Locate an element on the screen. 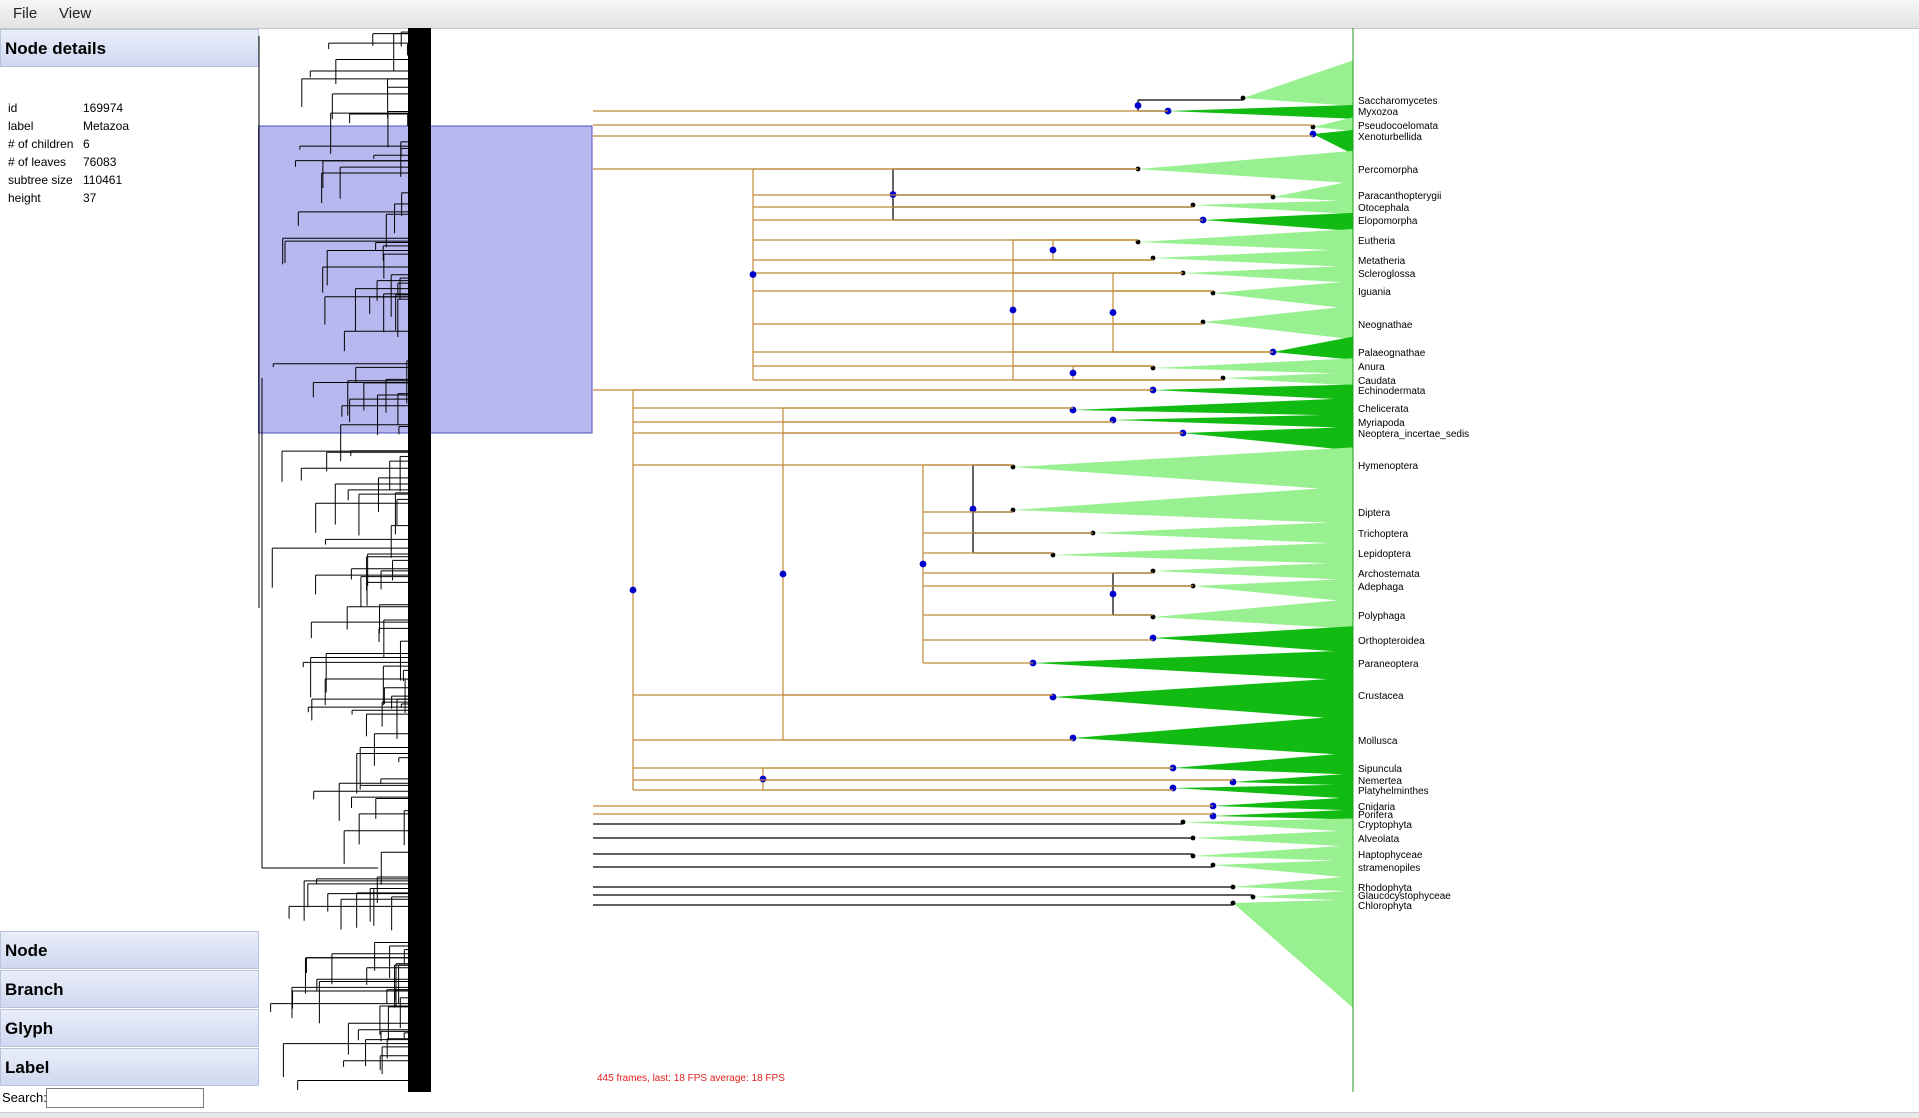 This screenshot has width=1919, height=1118. clade-label: Haptophyceae is located at coordinates (1390, 855).